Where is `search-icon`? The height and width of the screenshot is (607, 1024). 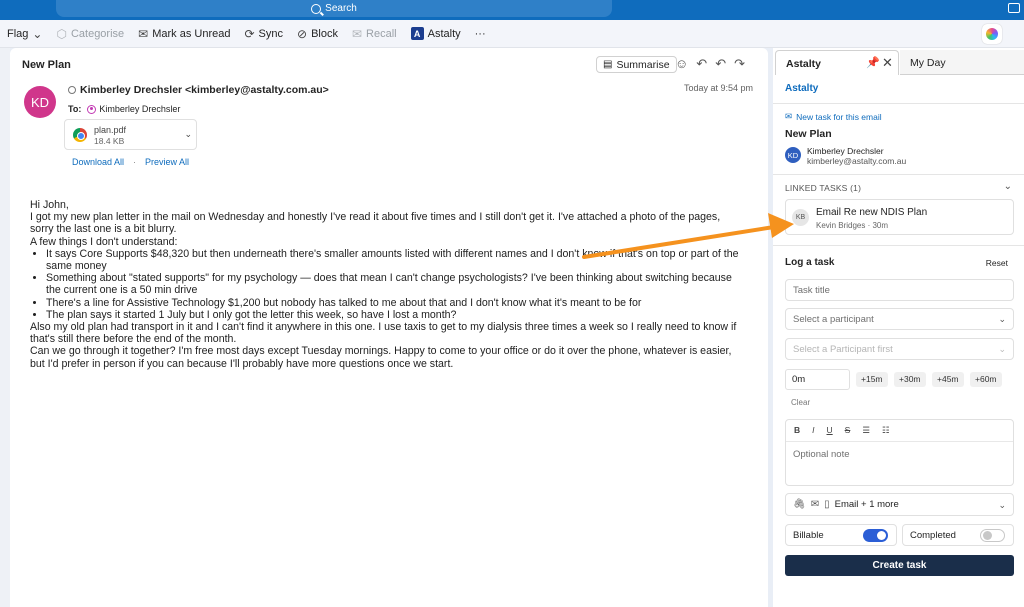 search-icon is located at coordinates (316, 8).